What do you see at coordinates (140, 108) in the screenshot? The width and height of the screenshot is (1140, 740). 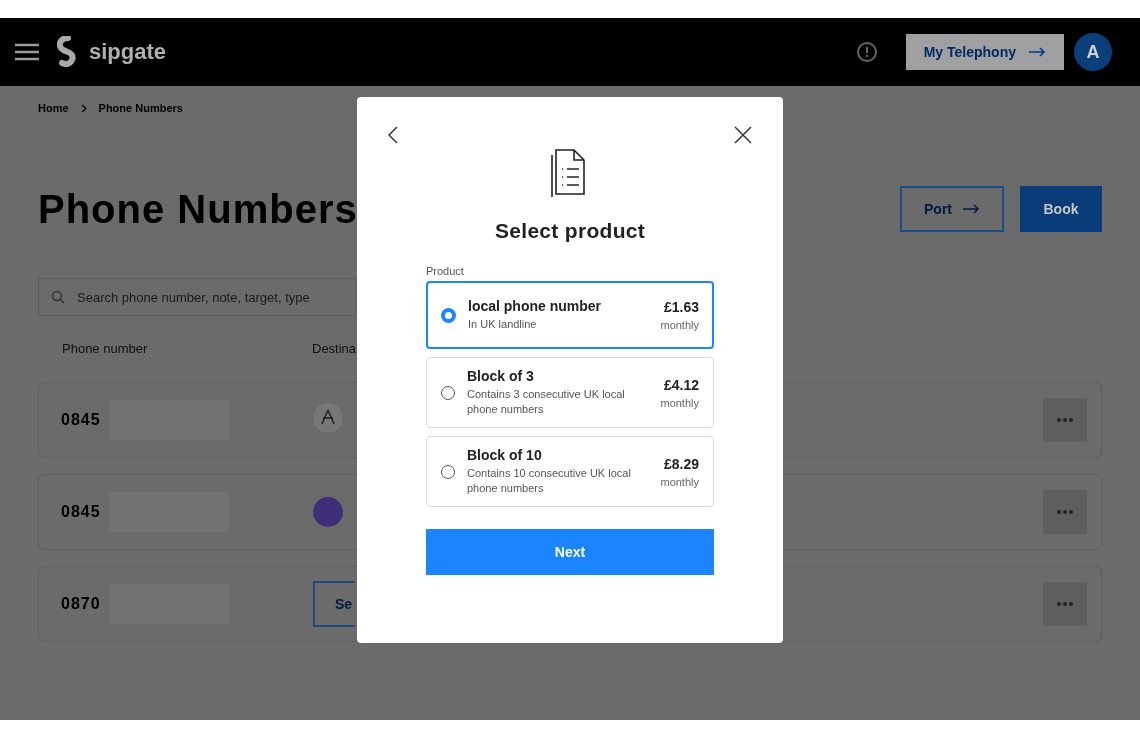 I see `breadcrumb-link: Phone Numbers` at bounding box center [140, 108].